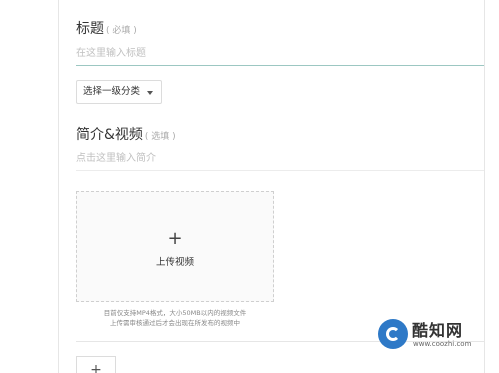  I want to click on intro-label: 简介&视频, so click(109, 135).